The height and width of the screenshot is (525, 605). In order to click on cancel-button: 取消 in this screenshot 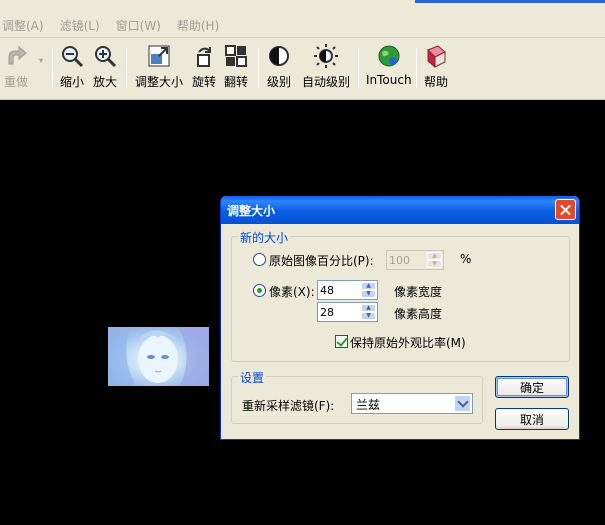, I will do `click(532, 419)`.